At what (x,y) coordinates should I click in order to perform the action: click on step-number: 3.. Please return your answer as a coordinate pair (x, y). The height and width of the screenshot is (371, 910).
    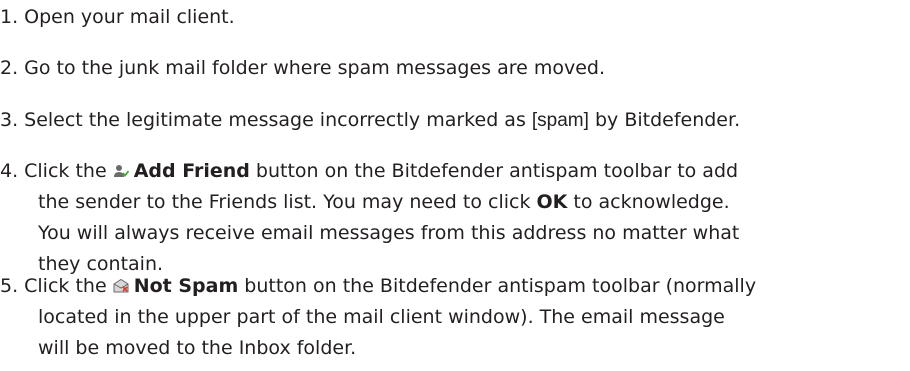
    Looking at the image, I should click on (9, 120).